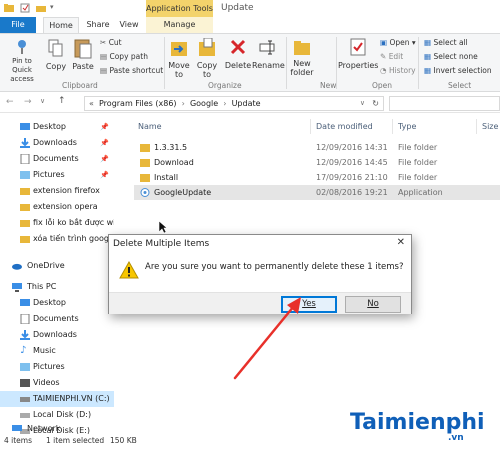 The image size is (500, 475). Describe the element at coordinates (56, 58) in the screenshot. I see `copy-button: Copy` at that location.